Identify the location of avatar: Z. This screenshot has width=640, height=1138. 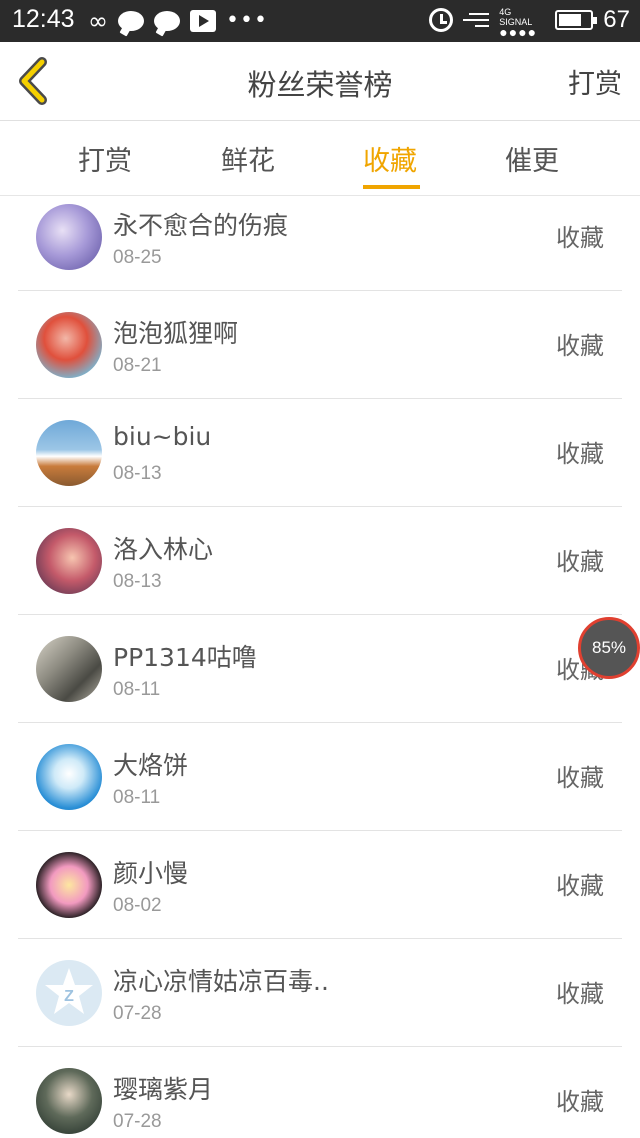
(69, 993).